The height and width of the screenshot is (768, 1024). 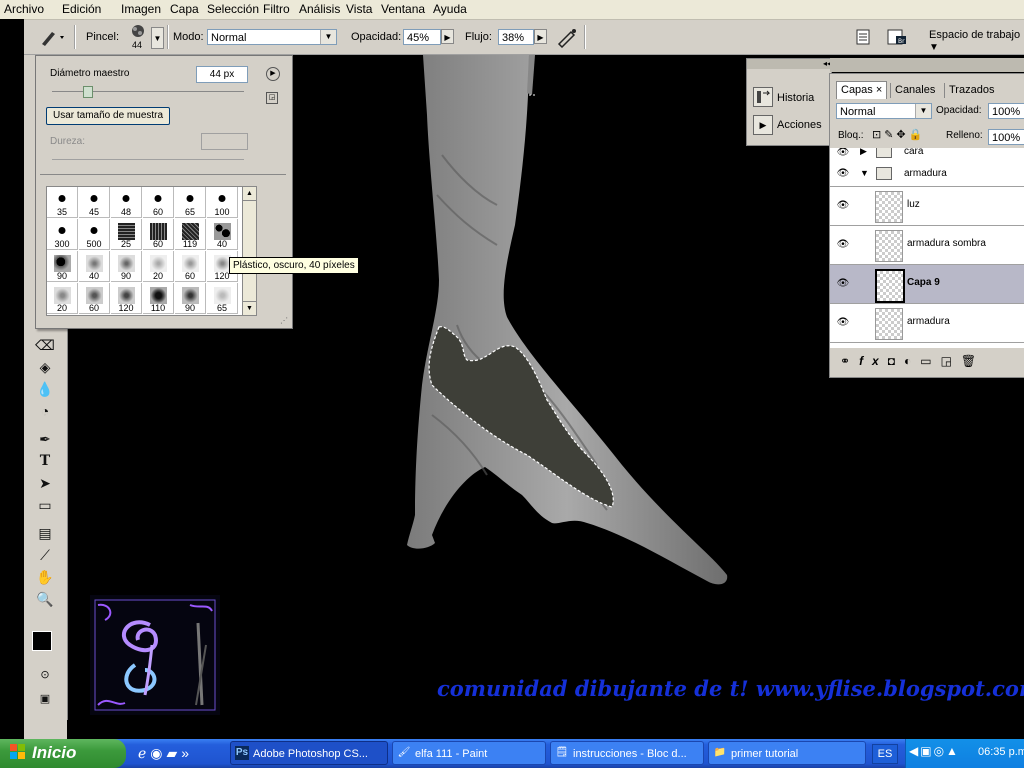 What do you see at coordinates (862, 90) in the screenshot?
I see `tab-capas: Capas ×` at bounding box center [862, 90].